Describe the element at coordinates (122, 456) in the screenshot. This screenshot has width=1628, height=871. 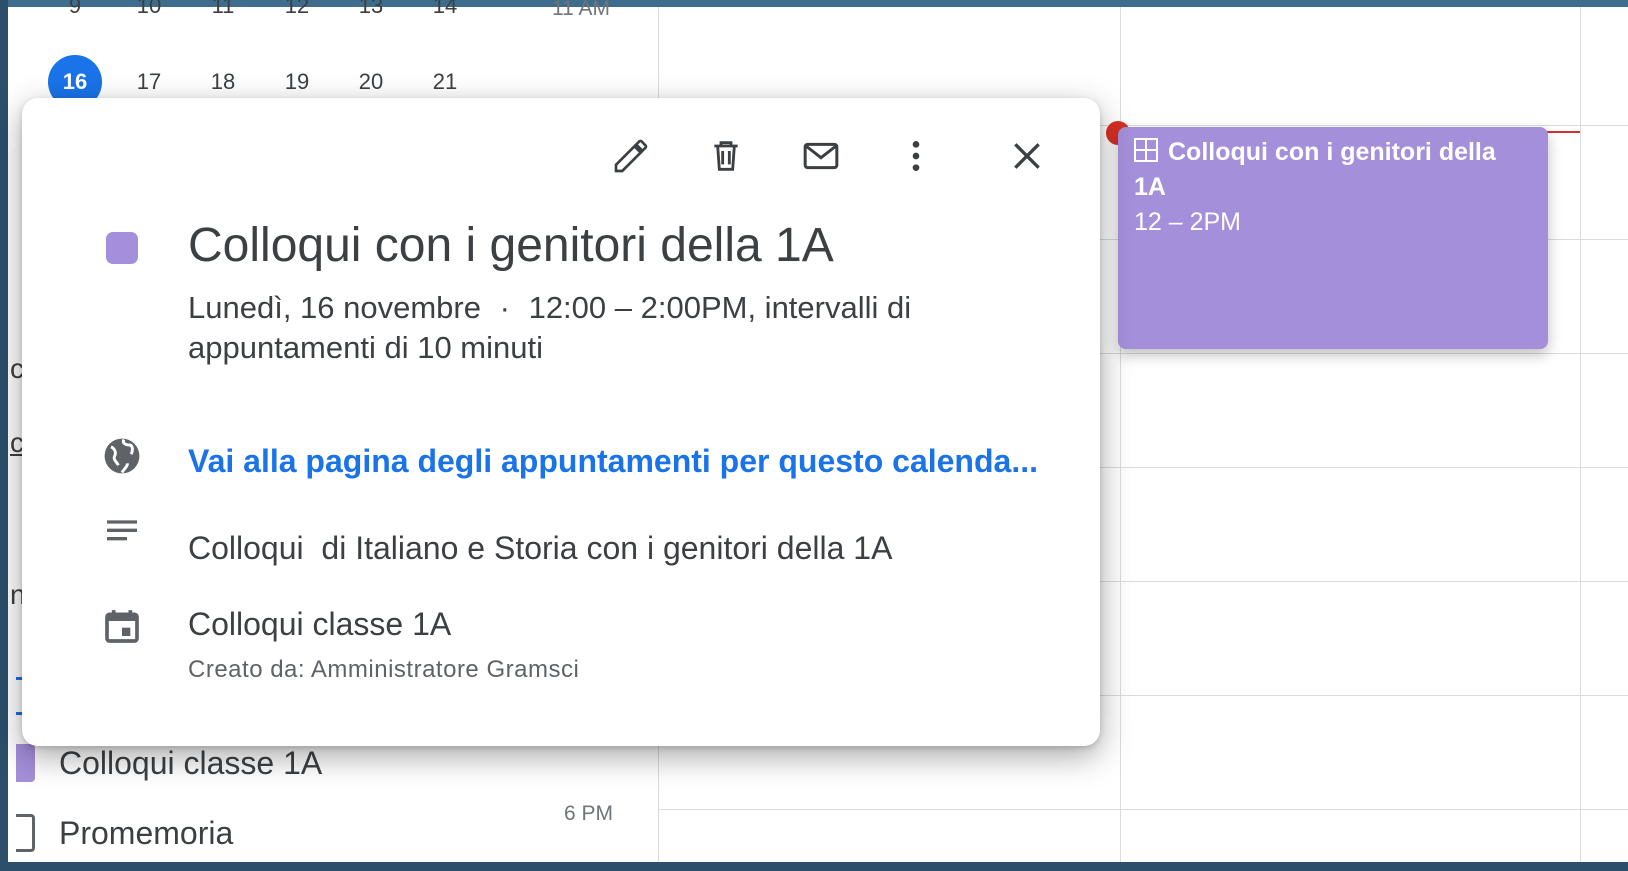
I see `globe-icon` at that location.